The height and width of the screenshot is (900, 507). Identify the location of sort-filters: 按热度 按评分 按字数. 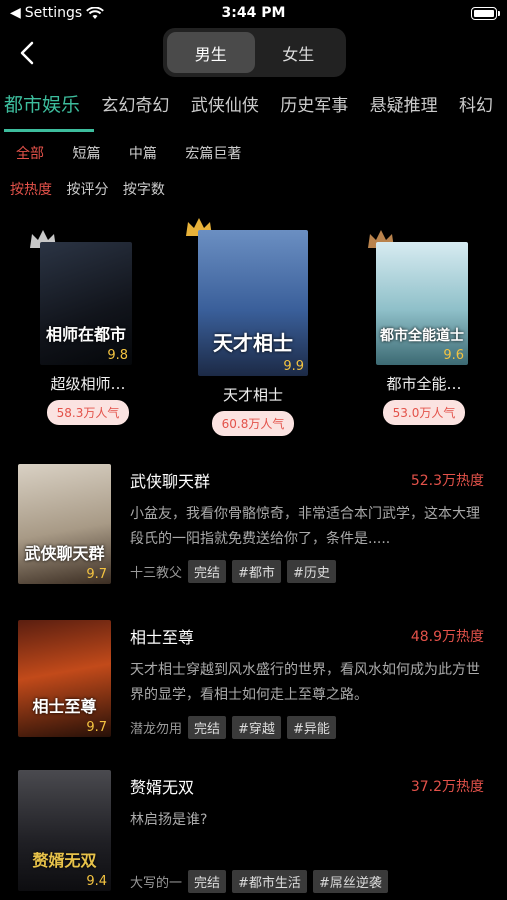
(92, 189).